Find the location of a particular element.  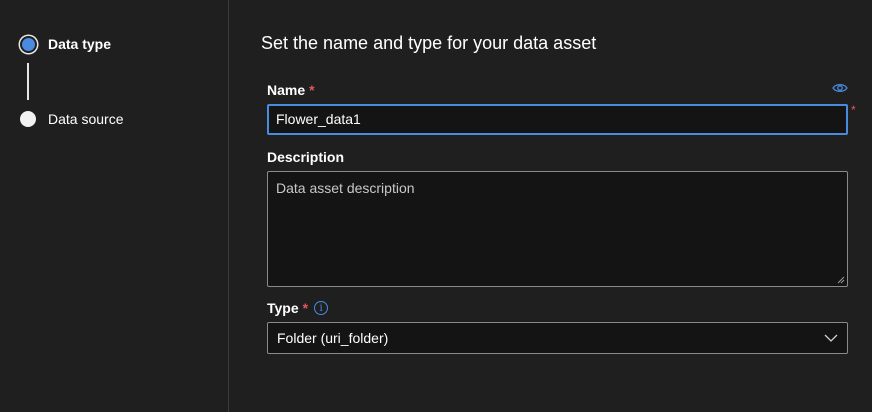

step-active-indicator is located at coordinates (28, 44).